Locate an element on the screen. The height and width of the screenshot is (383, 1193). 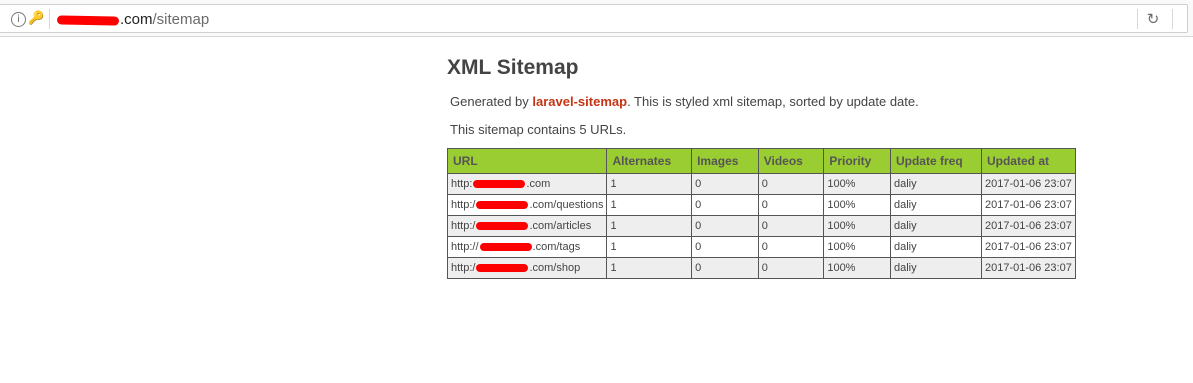
url-cell: http:/ .com/questions is located at coordinates (527, 205).